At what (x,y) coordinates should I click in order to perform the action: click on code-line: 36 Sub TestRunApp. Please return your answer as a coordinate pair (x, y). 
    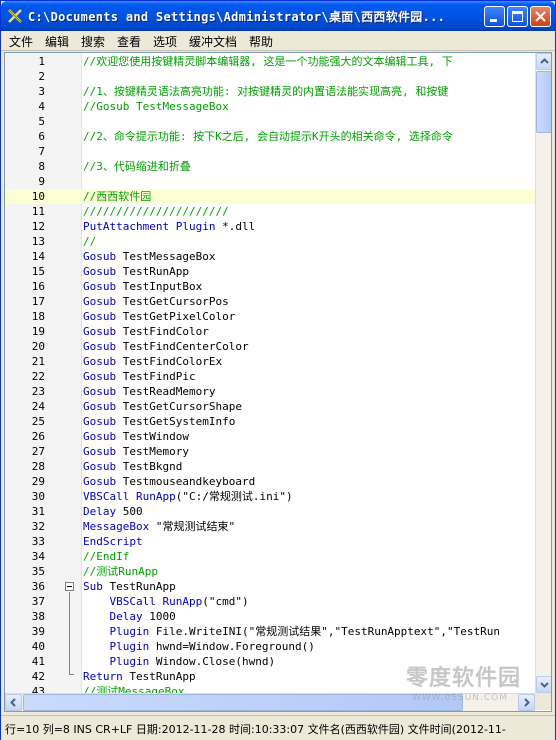
    Looking at the image, I should click on (270, 586).